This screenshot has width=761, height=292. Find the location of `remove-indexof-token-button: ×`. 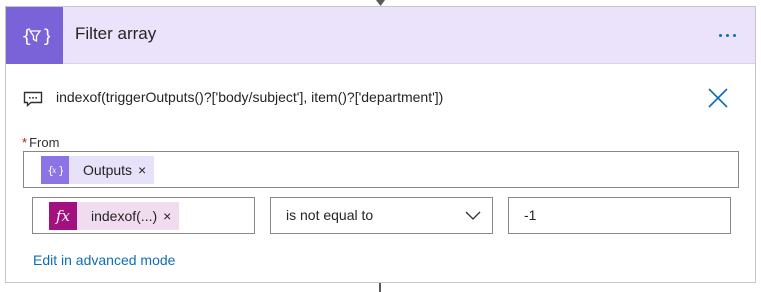

remove-indexof-token-button: × is located at coordinates (171, 216).